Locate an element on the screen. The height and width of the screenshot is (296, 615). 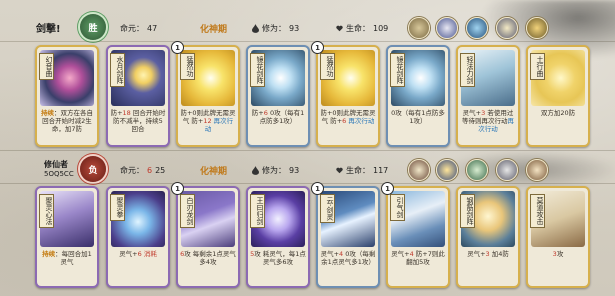
card-effect-segment: 18 is located at coordinates (126, 113).